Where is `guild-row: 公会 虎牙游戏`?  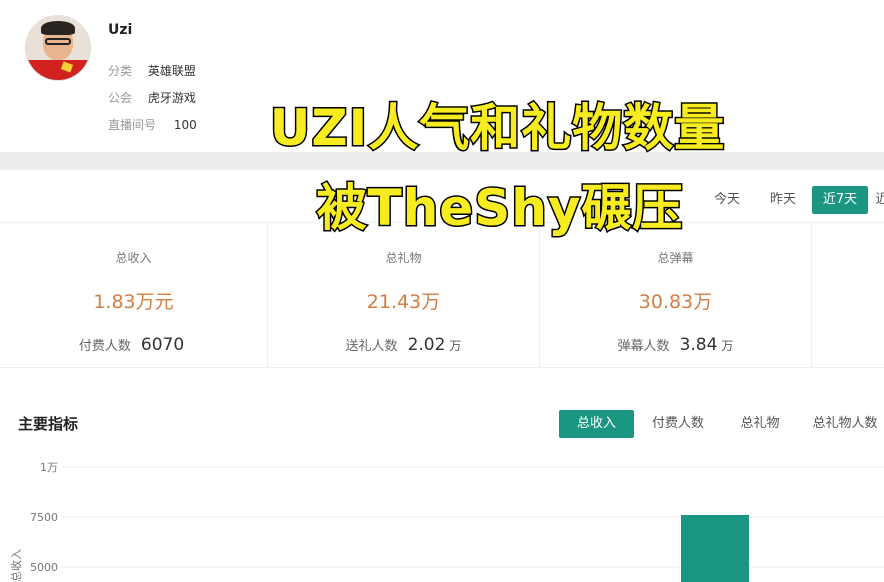 guild-row: 公会 虎牙游戏 is located at coordinates (152, 97).